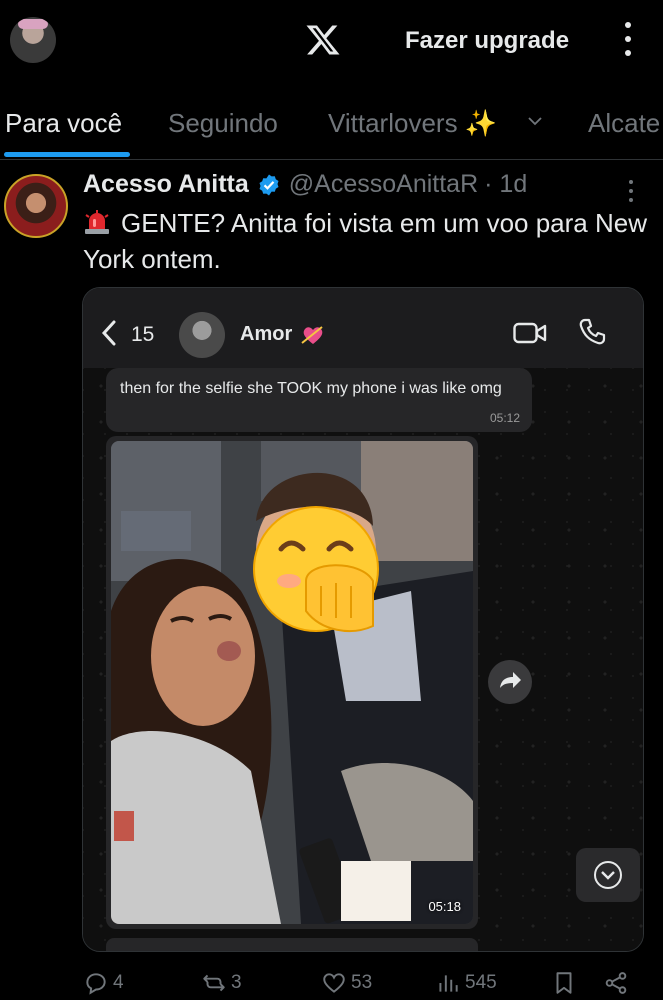  I want to click on back-arrow-icon, so click(108, 333).